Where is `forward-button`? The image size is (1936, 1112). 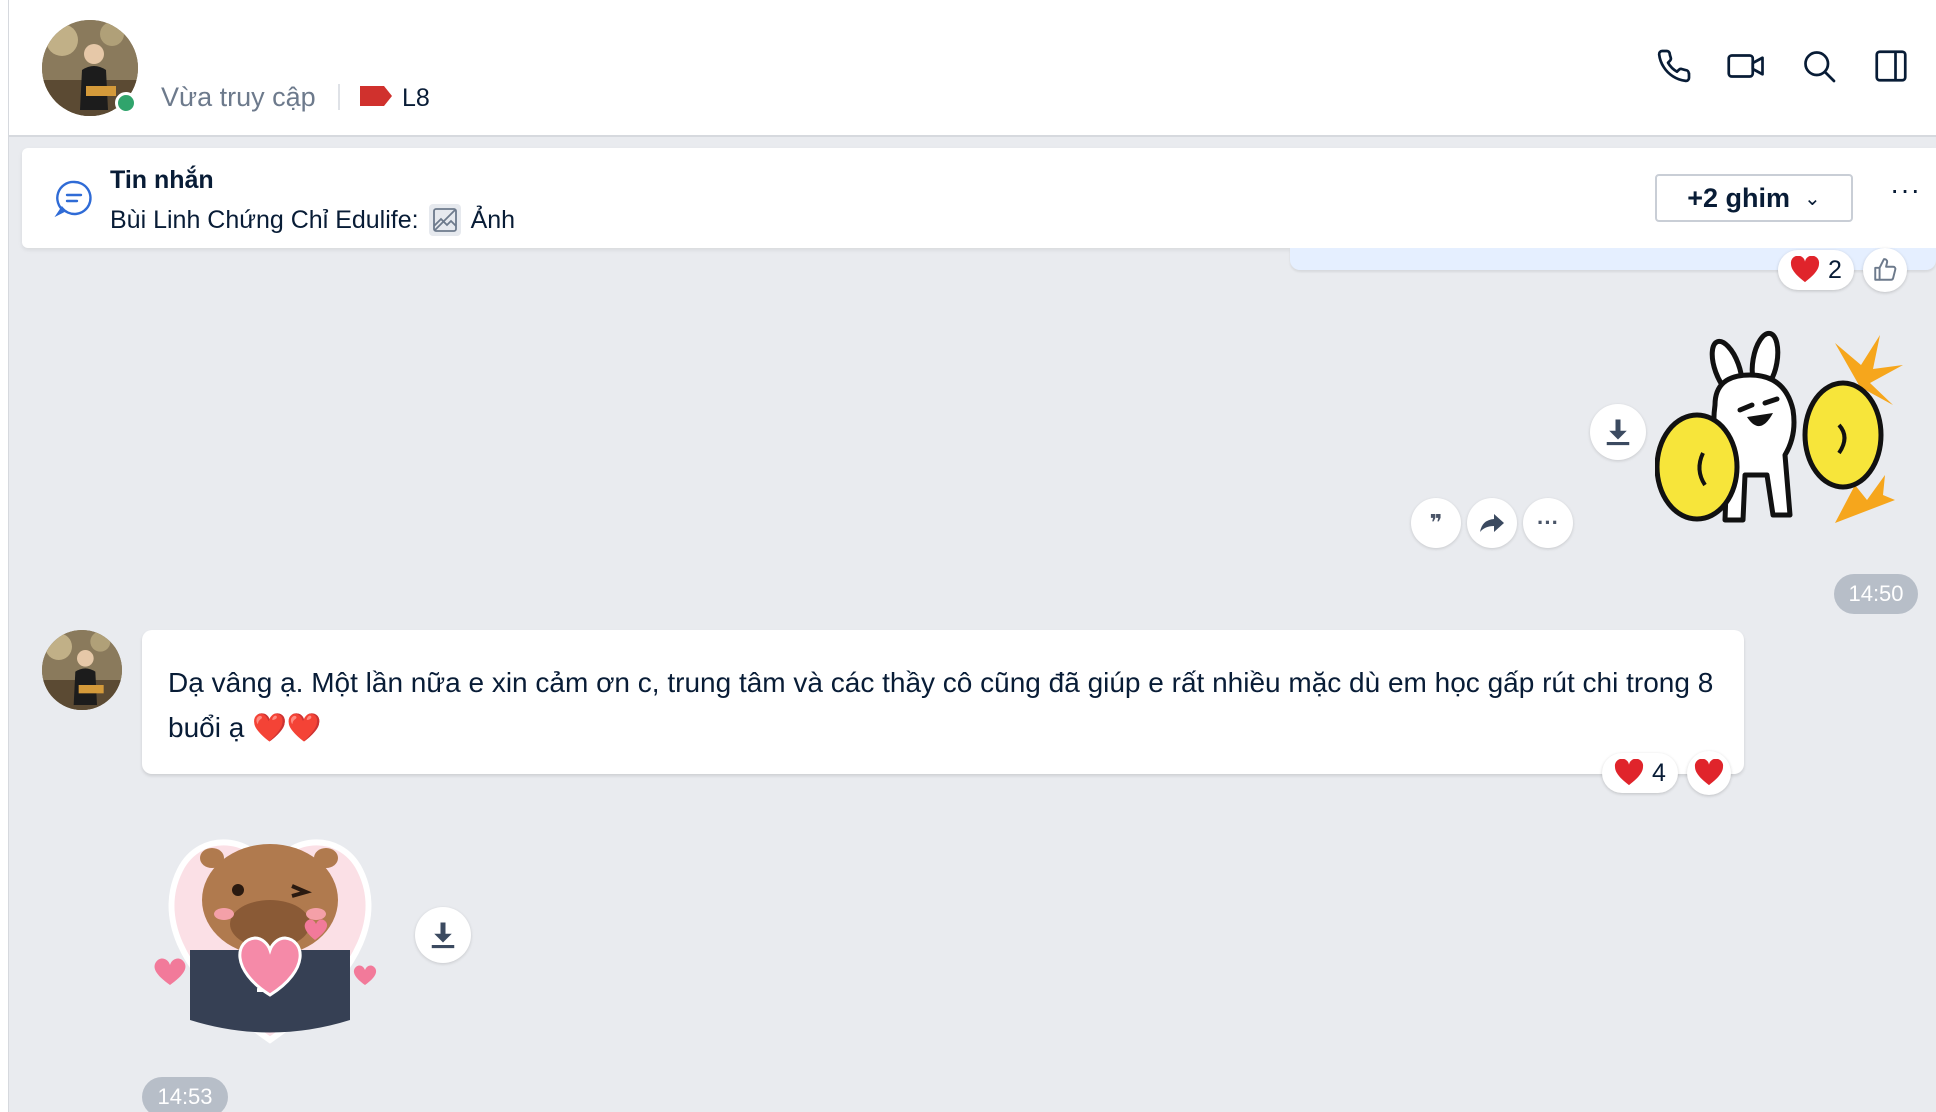 forward-button is located at coordinates (1492, 523).